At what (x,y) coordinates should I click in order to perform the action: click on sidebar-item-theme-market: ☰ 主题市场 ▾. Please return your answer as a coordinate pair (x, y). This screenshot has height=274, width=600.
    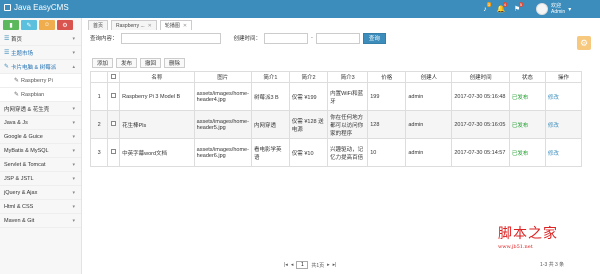
    Looking at the image, I should click on (40, 53).